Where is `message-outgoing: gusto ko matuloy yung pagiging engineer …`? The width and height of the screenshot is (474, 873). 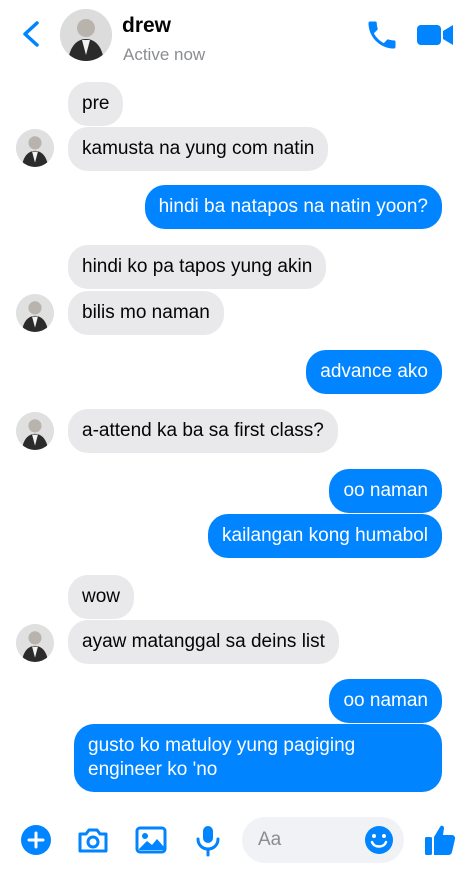 message-outgoing: gusto ko matuloy yung pagiging engineer … is located at coordinates (258, 758).